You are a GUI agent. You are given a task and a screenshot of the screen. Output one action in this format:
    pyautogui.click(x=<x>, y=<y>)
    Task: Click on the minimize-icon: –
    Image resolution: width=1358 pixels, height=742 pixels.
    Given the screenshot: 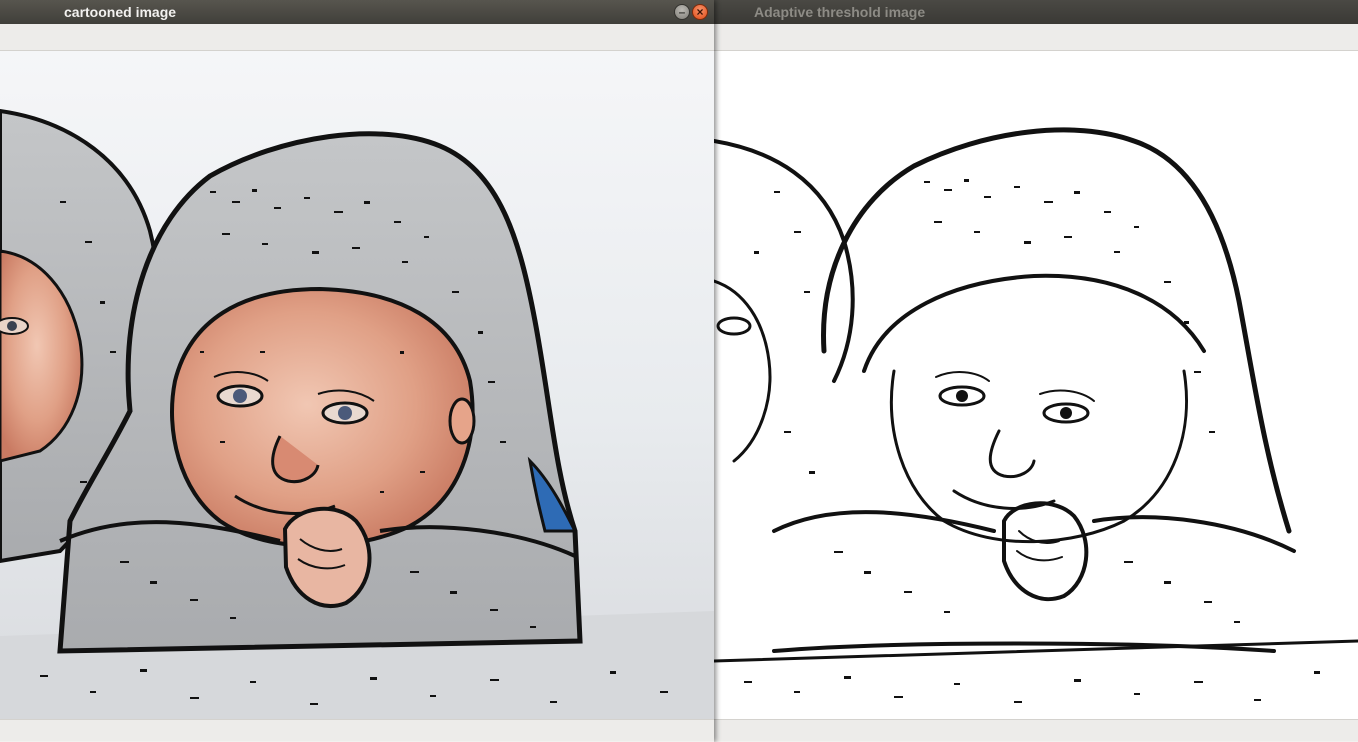 What is the action you would take?
    pyautogui.click(x=682, y=12)
    